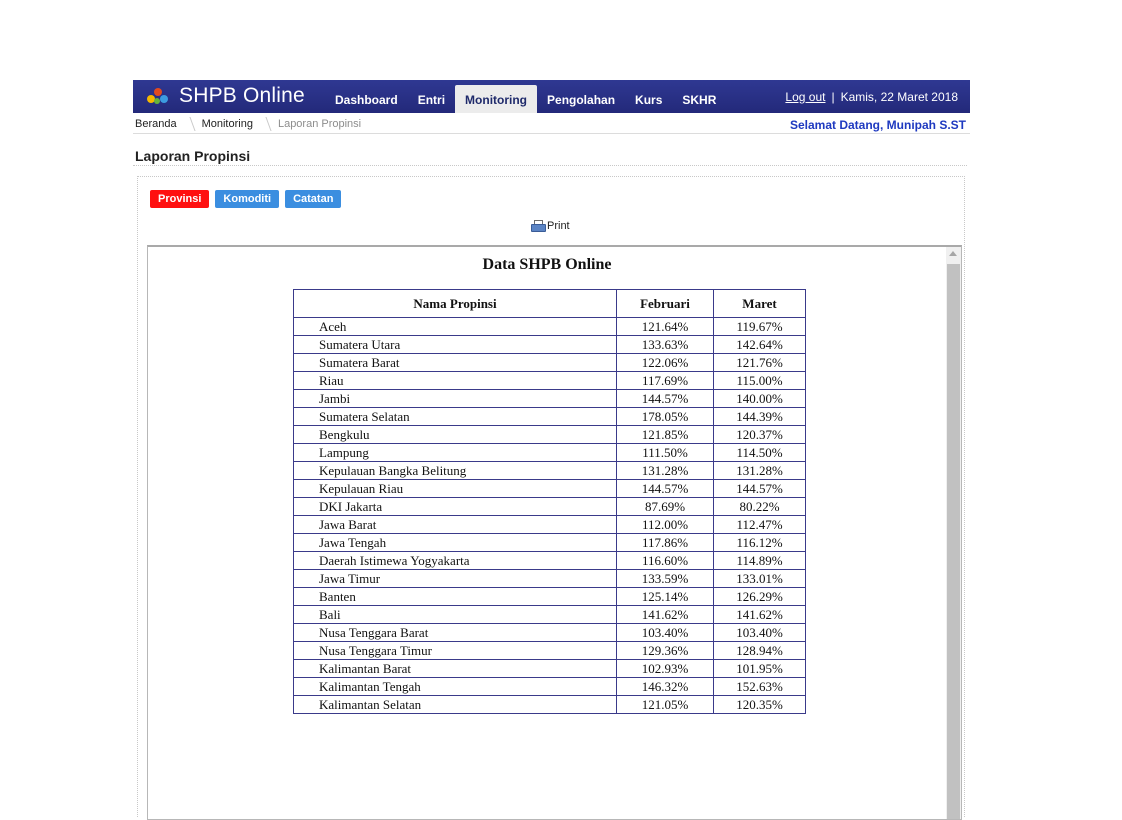  Describe the element at coordinates (665, 542) in the screenshot. I see `cell-februari: 117.86%` at that location.